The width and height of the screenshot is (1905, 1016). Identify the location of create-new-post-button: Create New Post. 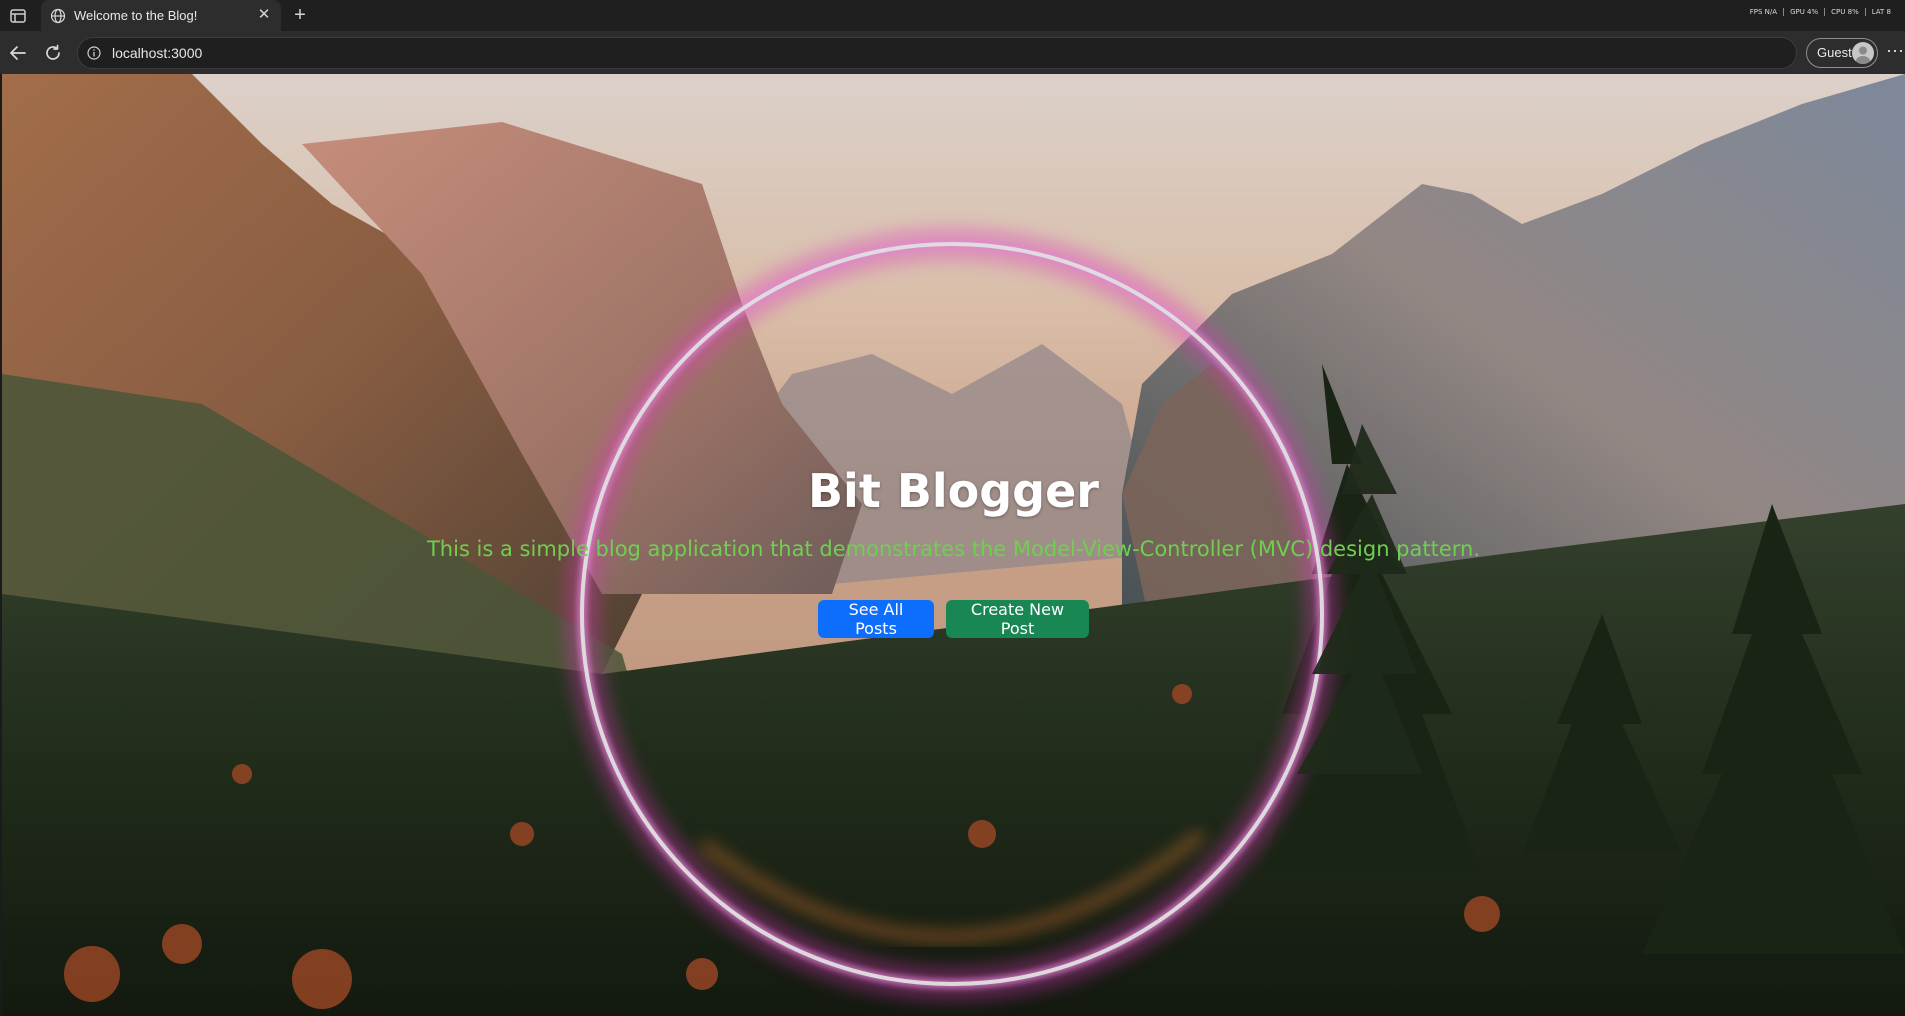
(1017, 619).